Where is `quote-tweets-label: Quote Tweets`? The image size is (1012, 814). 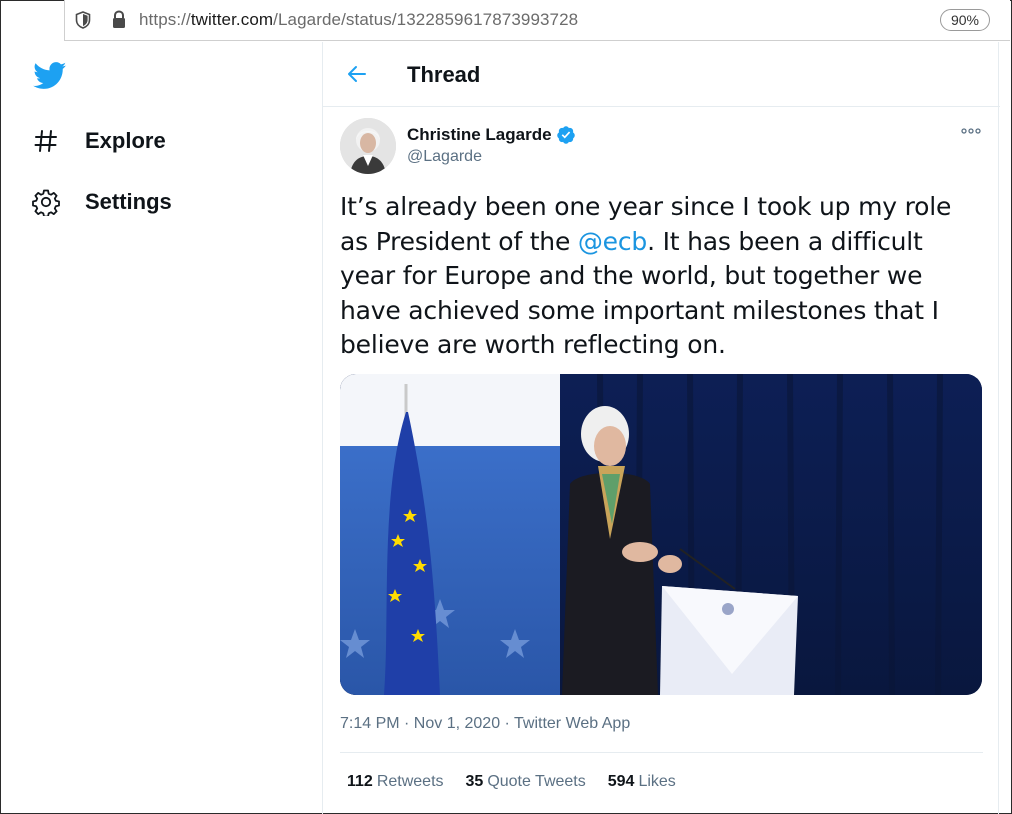
quote-tweets-label: Quote Tweets is located at coordinates (536, 781).